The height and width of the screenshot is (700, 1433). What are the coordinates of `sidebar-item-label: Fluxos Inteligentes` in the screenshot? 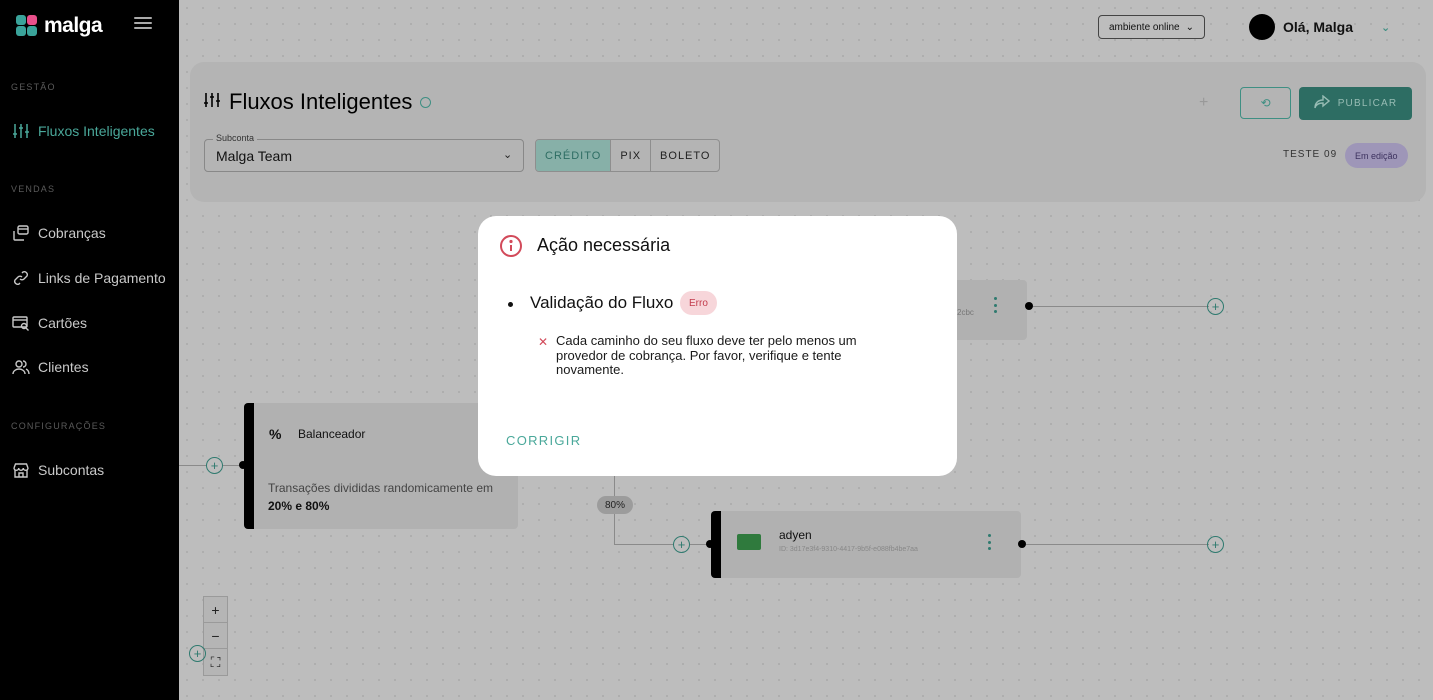 It's located at (96, 131).